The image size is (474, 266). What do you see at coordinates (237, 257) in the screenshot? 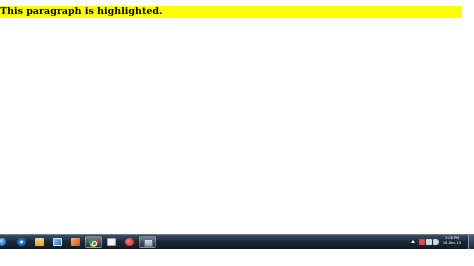
I see `page-bottom-margin` at bounding box center [237, 257].